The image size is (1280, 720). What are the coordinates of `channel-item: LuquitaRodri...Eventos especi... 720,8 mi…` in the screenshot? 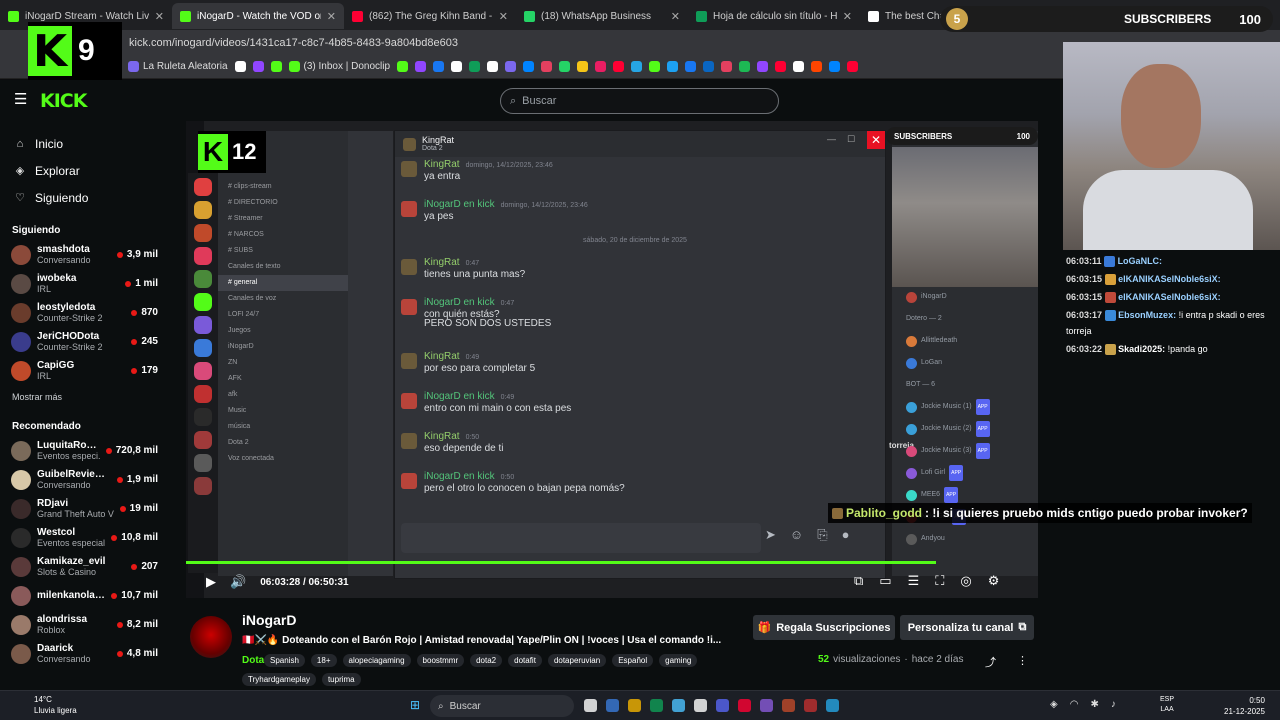 It's located at (90, 450).